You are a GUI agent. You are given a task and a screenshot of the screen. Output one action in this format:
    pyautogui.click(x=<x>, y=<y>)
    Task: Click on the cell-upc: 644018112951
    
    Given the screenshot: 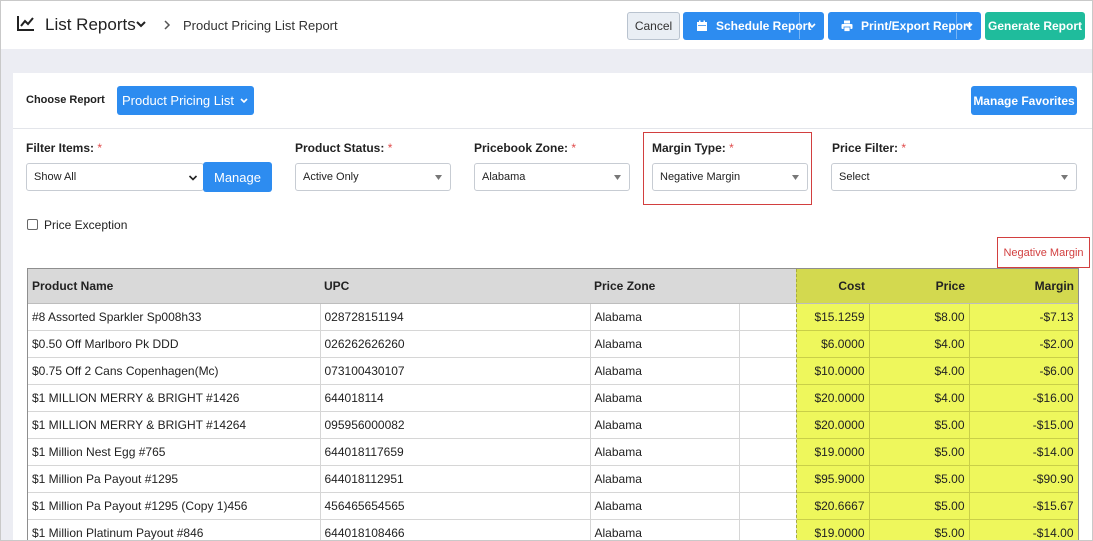 What is the action you would take?
    pyautogui.click(x=455, y=479)
    